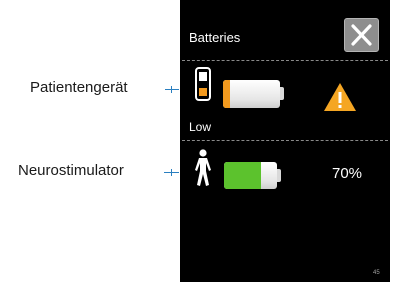 This screenshot has width=395, height=282. What do you see at coordinates (285, 60) in the screenshot?
I see `header-divider` at bounding box center [285, 60].